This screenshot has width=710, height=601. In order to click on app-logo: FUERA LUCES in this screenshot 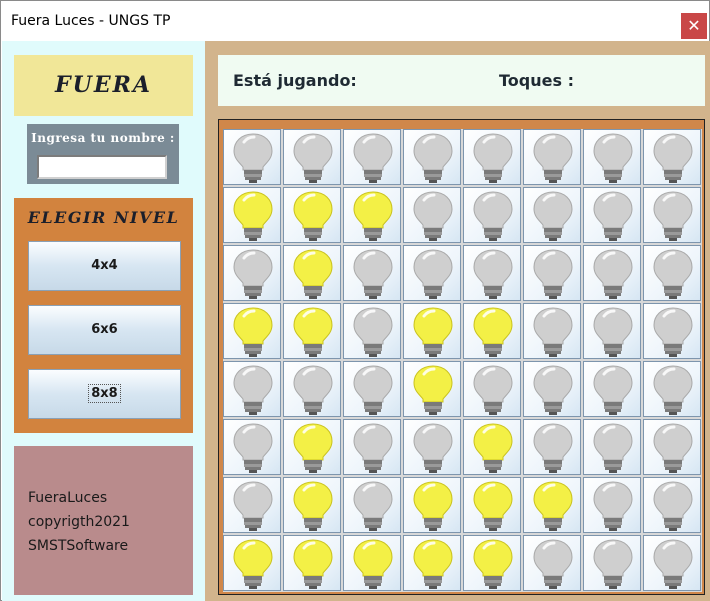, I will do `click(103, 115)`.